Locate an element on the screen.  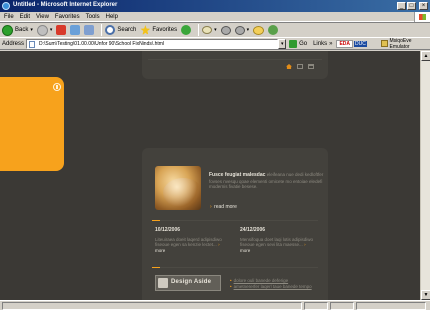
go-button: Go is located at coordinates (298, 43).